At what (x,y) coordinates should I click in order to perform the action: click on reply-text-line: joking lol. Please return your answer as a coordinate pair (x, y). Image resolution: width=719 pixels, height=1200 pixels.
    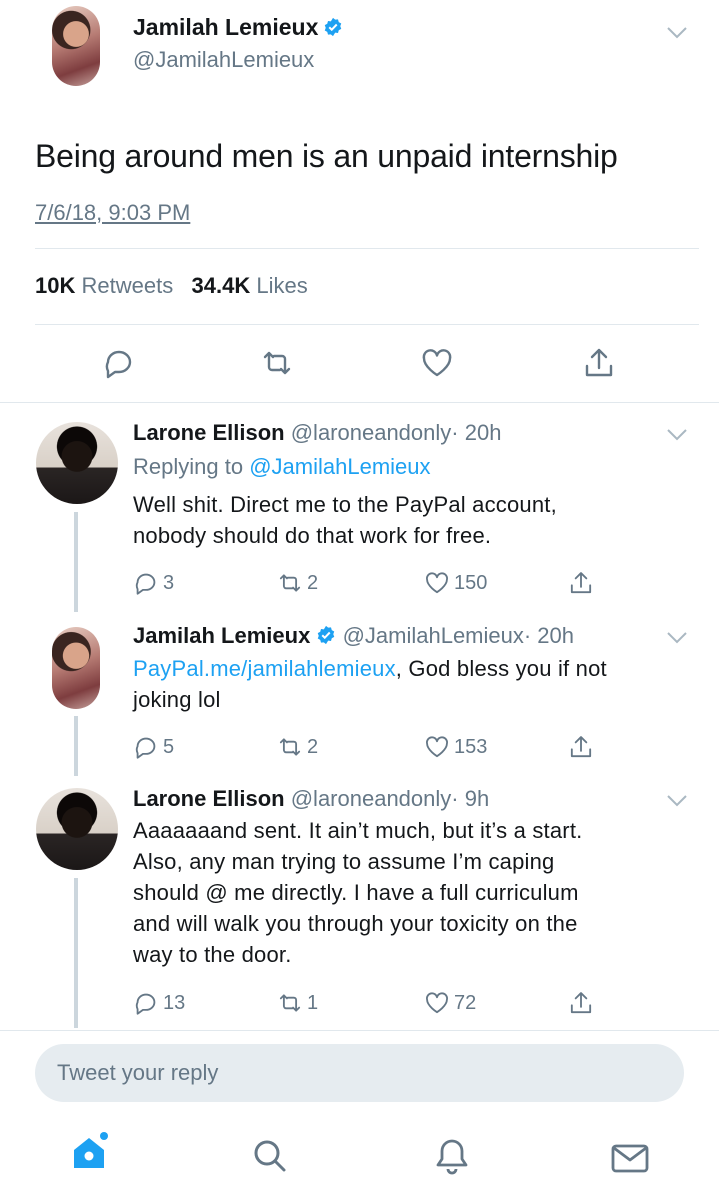
    Looking at the image, I should click on (177, 699).